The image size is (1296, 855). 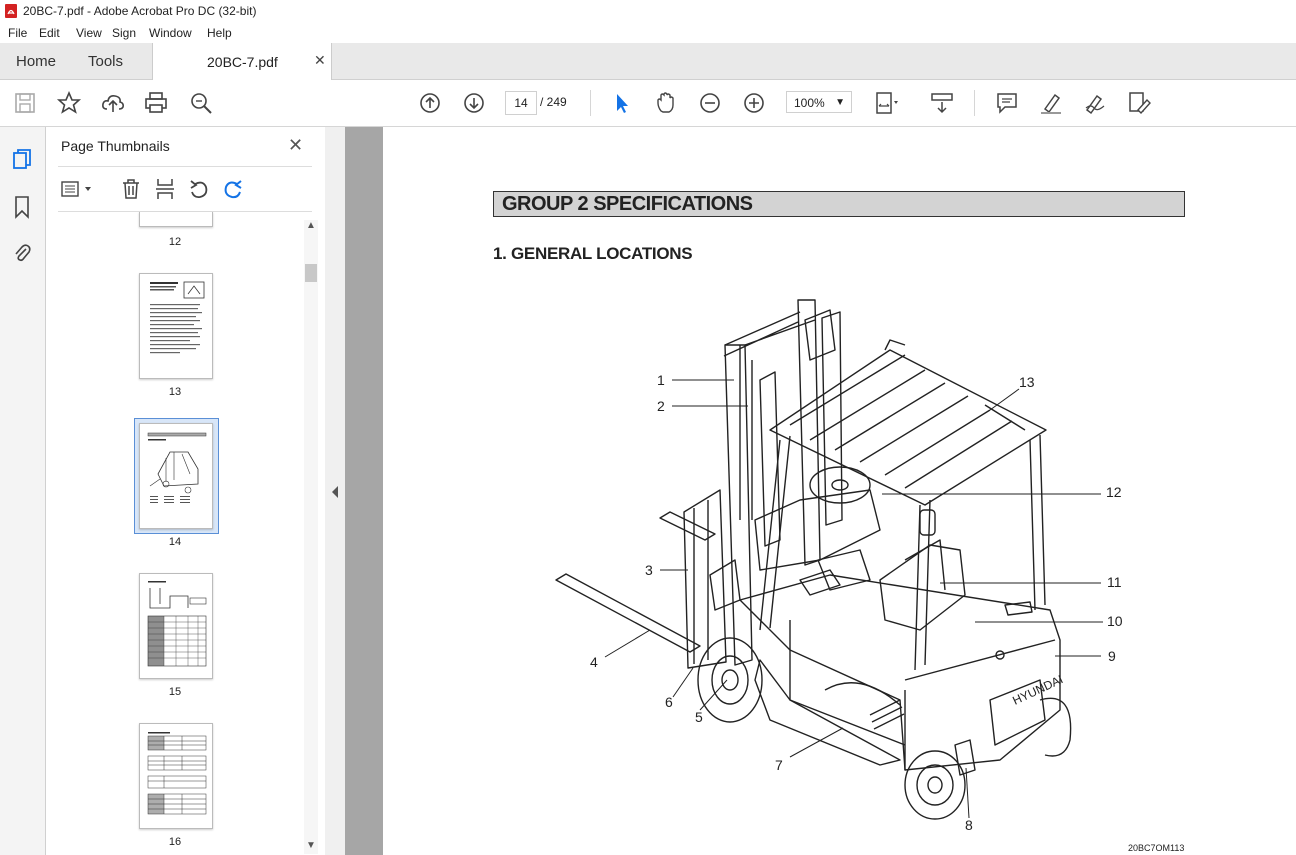 What do you see at coordinates (779, 765) in the screenshot?
I see `callout-7: 7` at bounding box center [779, 765].